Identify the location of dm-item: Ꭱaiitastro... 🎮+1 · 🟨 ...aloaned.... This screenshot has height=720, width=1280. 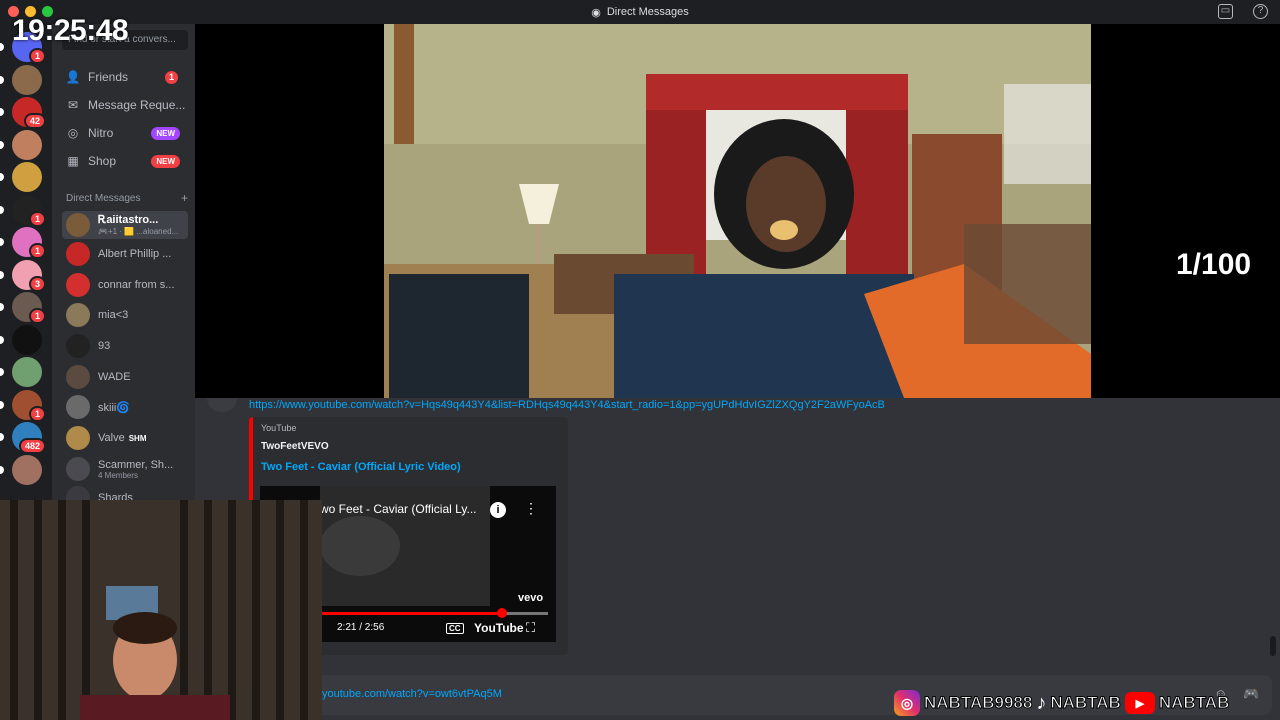
(125, 225).